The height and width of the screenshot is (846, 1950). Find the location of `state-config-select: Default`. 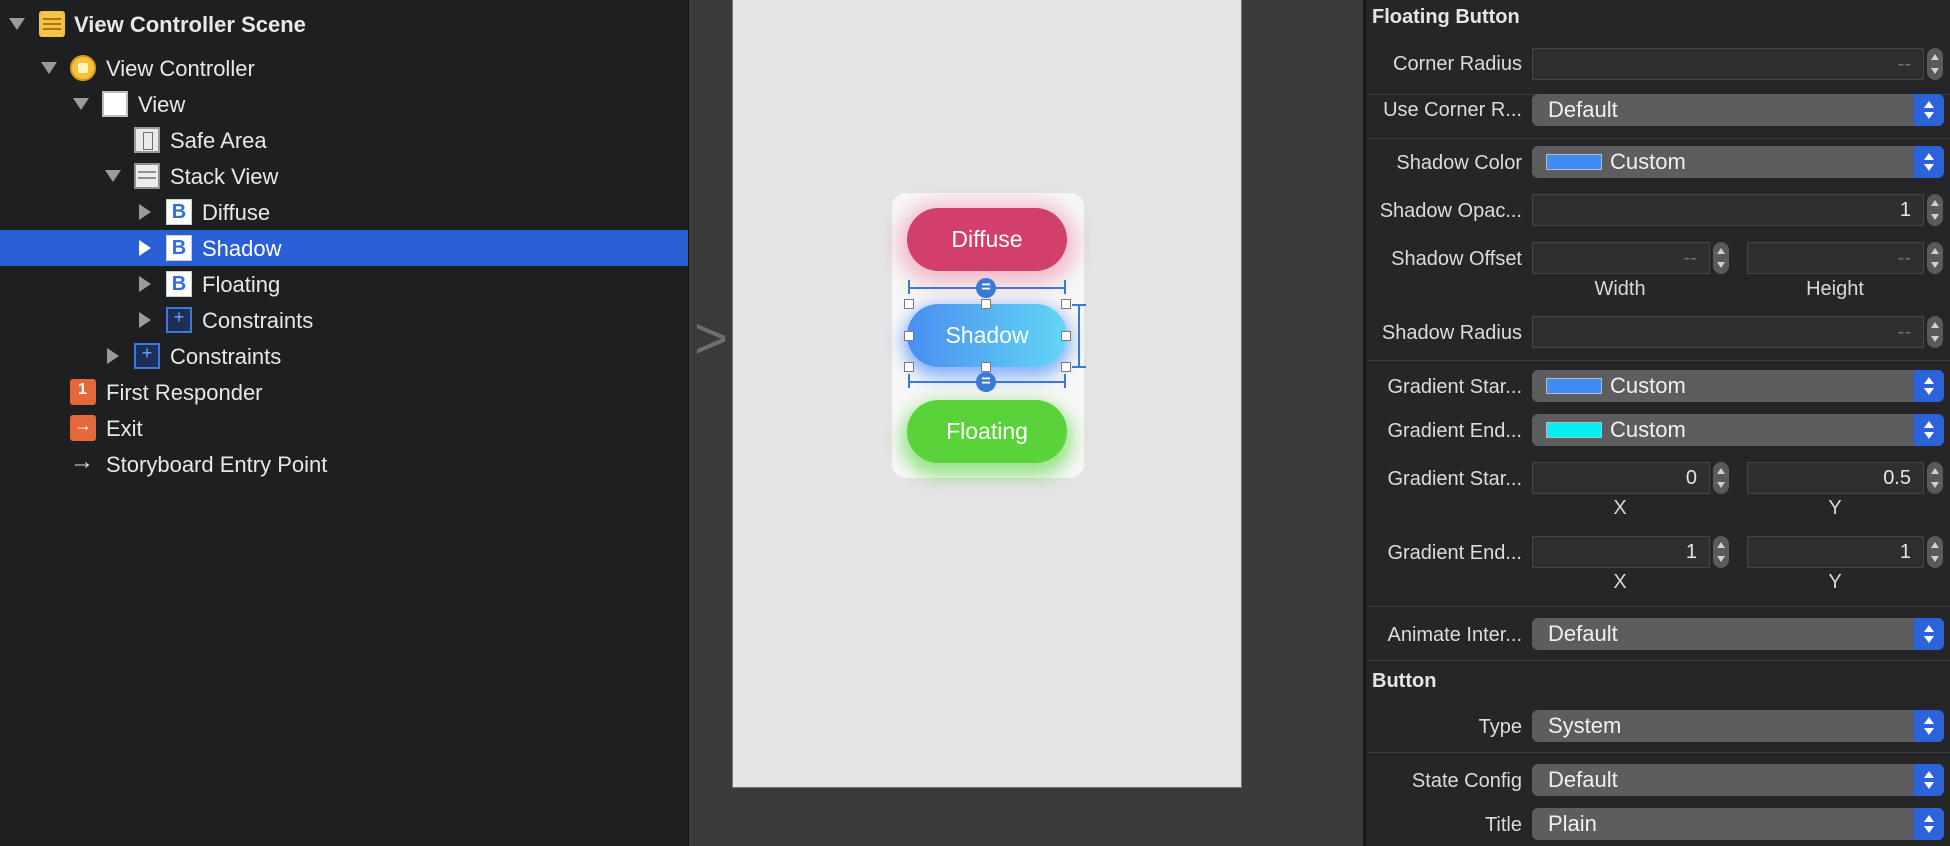

state-config-select: Default is located at coordinates (1738, 780).